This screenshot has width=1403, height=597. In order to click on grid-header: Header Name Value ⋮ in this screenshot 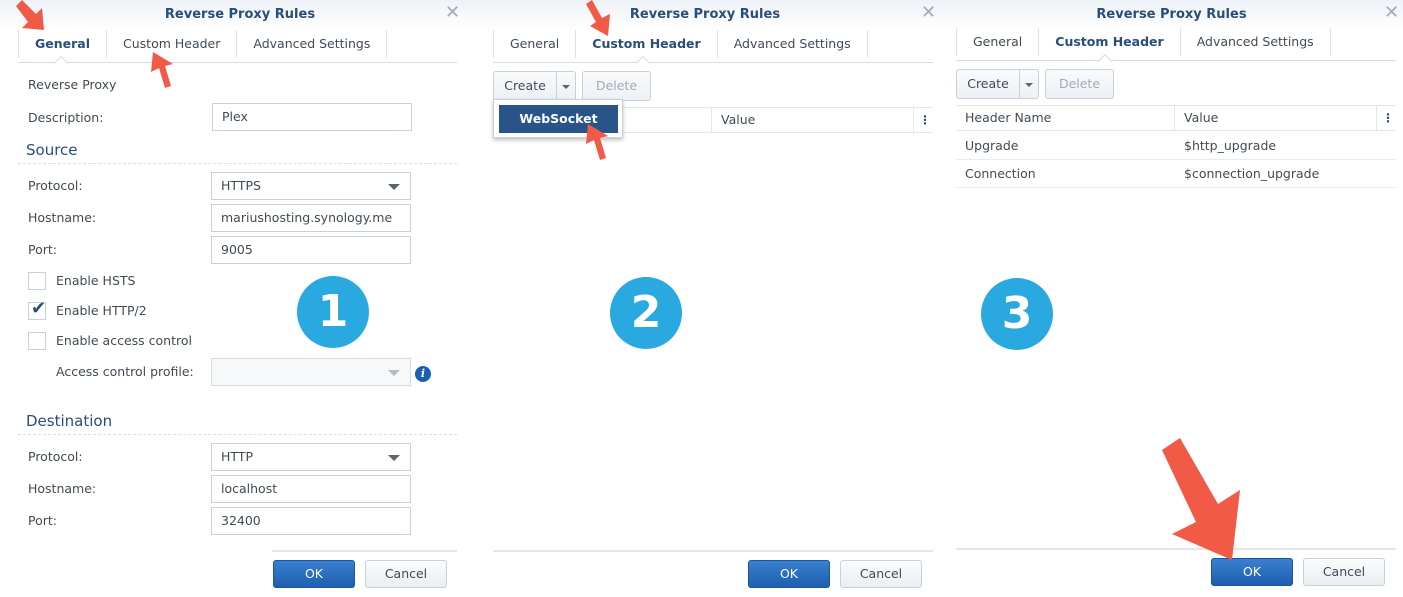, I will do `click(1176, 118)`.